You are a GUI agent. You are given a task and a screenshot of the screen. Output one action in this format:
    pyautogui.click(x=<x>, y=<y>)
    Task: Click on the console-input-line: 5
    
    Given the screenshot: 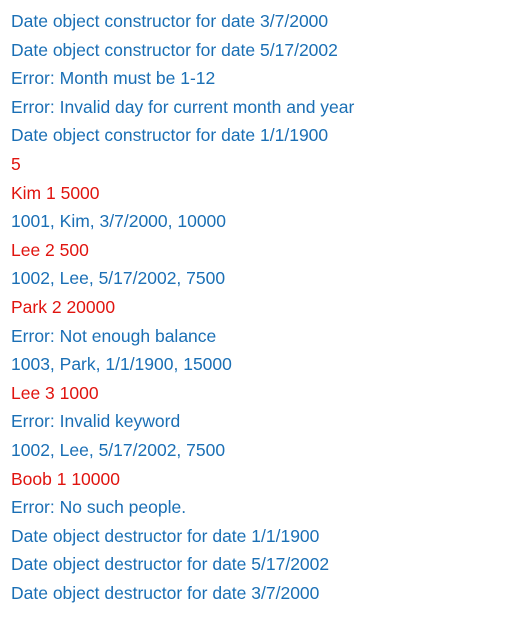 What is the action you would take?
    pyautogui.click(x=16, y=163)
    